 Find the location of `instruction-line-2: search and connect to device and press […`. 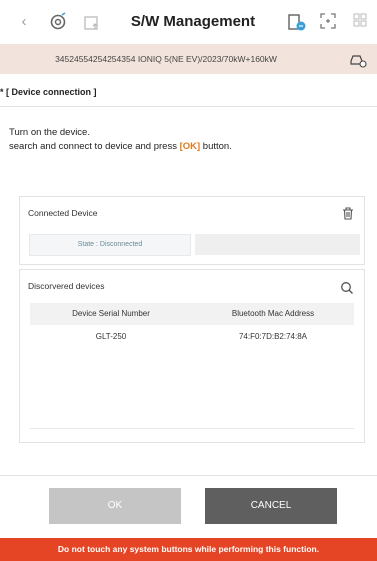

instruction-line-2: search and connect to device and press [… is located at coordinates (120, 147).